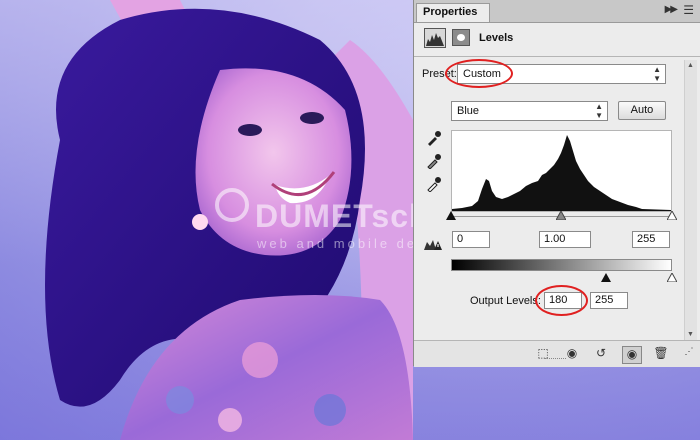 The height and width of the screenshot is (440, 700). I want to click on gray-point-eyedropper-icon, so click(434, 161).